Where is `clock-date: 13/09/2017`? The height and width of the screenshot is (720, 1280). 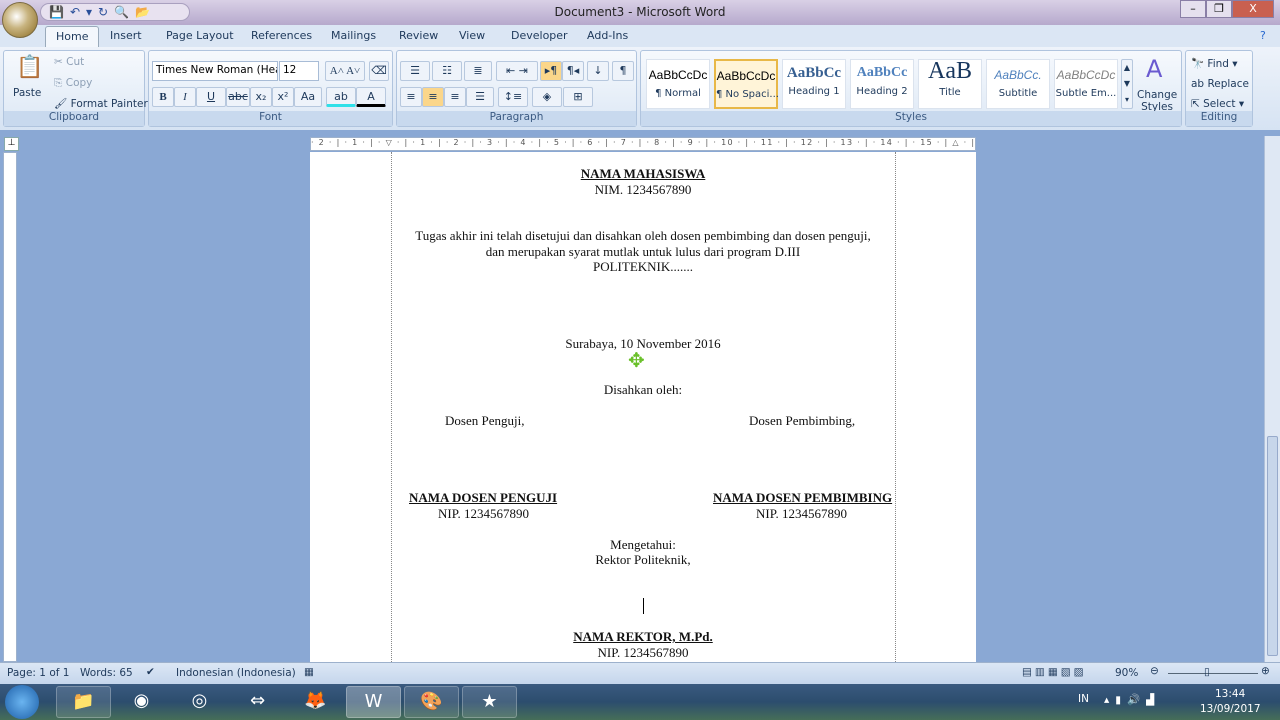 clock-date: 13/09/2017 is located at coordinates (1230, 709).